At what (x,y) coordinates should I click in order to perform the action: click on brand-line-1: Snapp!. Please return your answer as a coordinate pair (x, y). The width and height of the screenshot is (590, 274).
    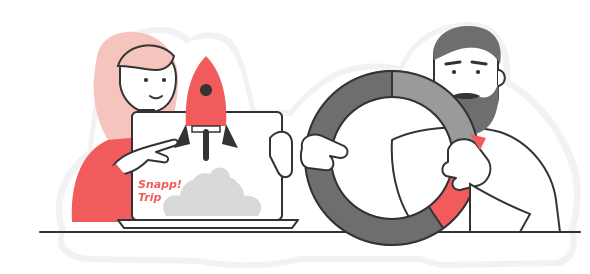
    Looking at the image, I should click on (160, 184).